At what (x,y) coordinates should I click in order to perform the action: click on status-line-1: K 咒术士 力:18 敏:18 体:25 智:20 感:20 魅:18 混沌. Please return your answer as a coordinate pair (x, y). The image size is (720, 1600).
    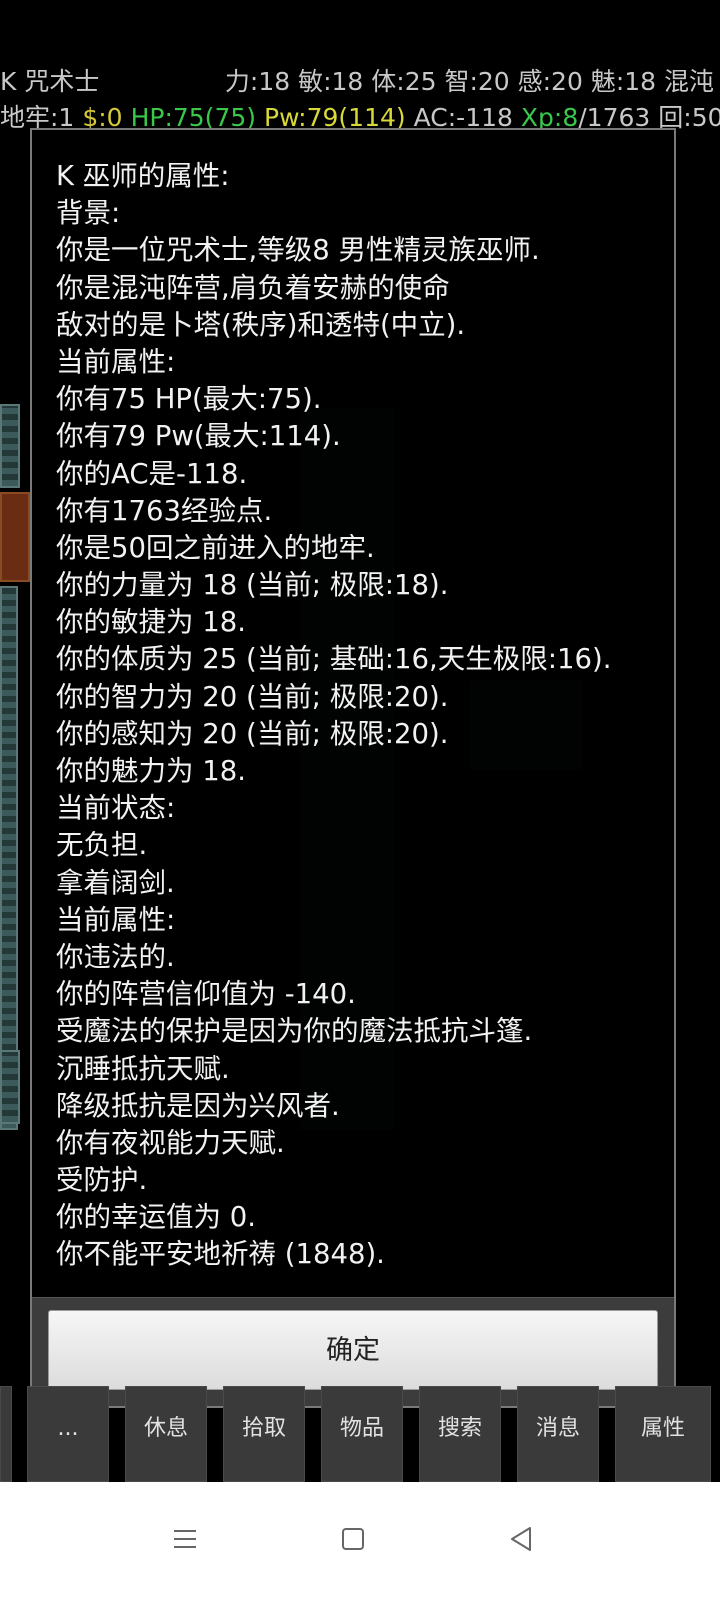
    Looking at the image, I should click on (360, 82).